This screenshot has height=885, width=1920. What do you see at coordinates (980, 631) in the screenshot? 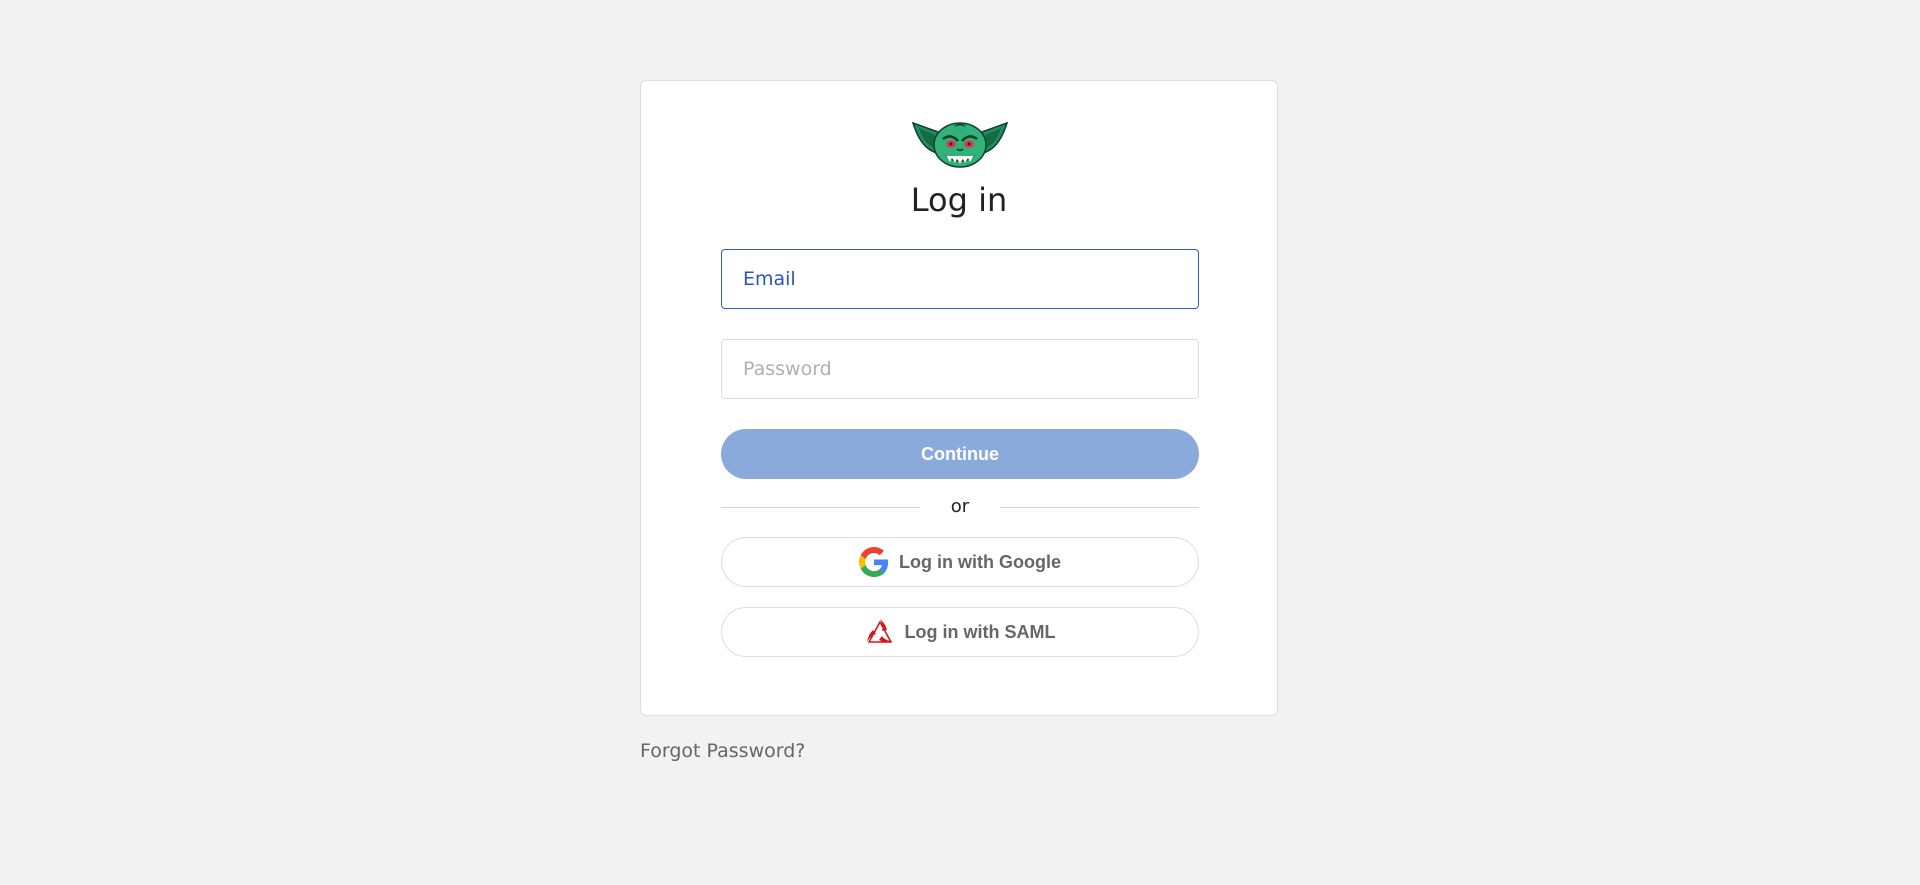
I see `saml-login-label: Log in with SAML` at bounding box center [980, 631].